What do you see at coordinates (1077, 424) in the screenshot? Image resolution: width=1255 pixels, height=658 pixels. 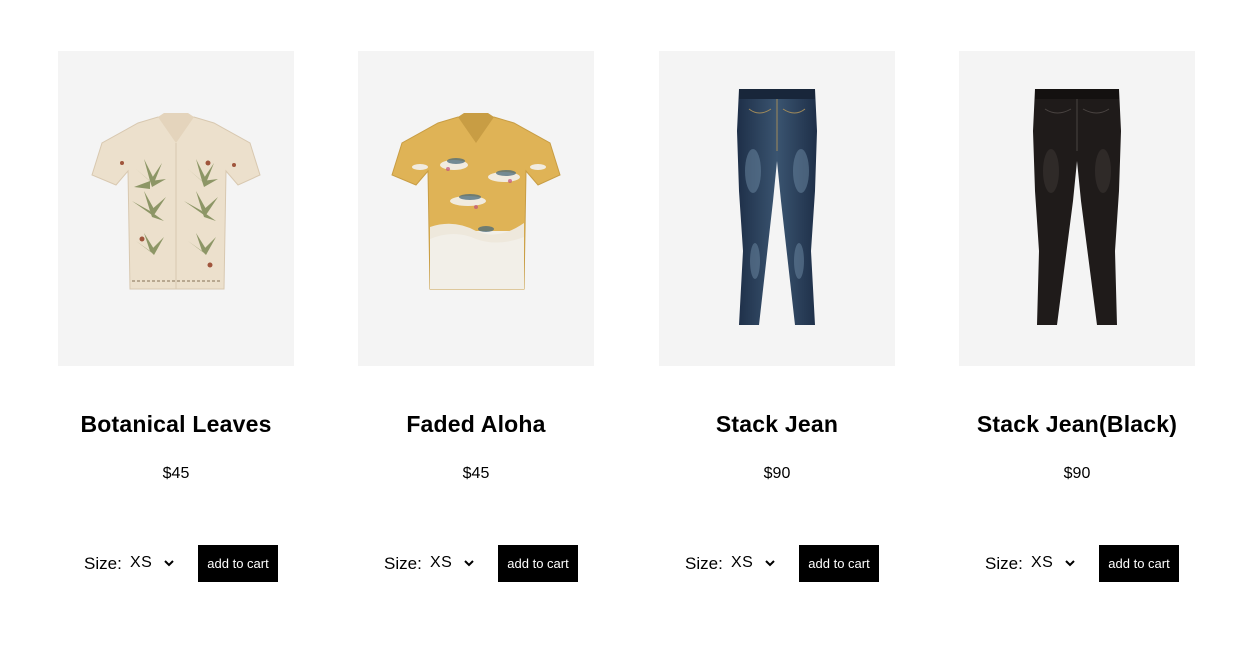 I see `product-title: Stack Jean(Black)` at bounding box center [1077, 424].